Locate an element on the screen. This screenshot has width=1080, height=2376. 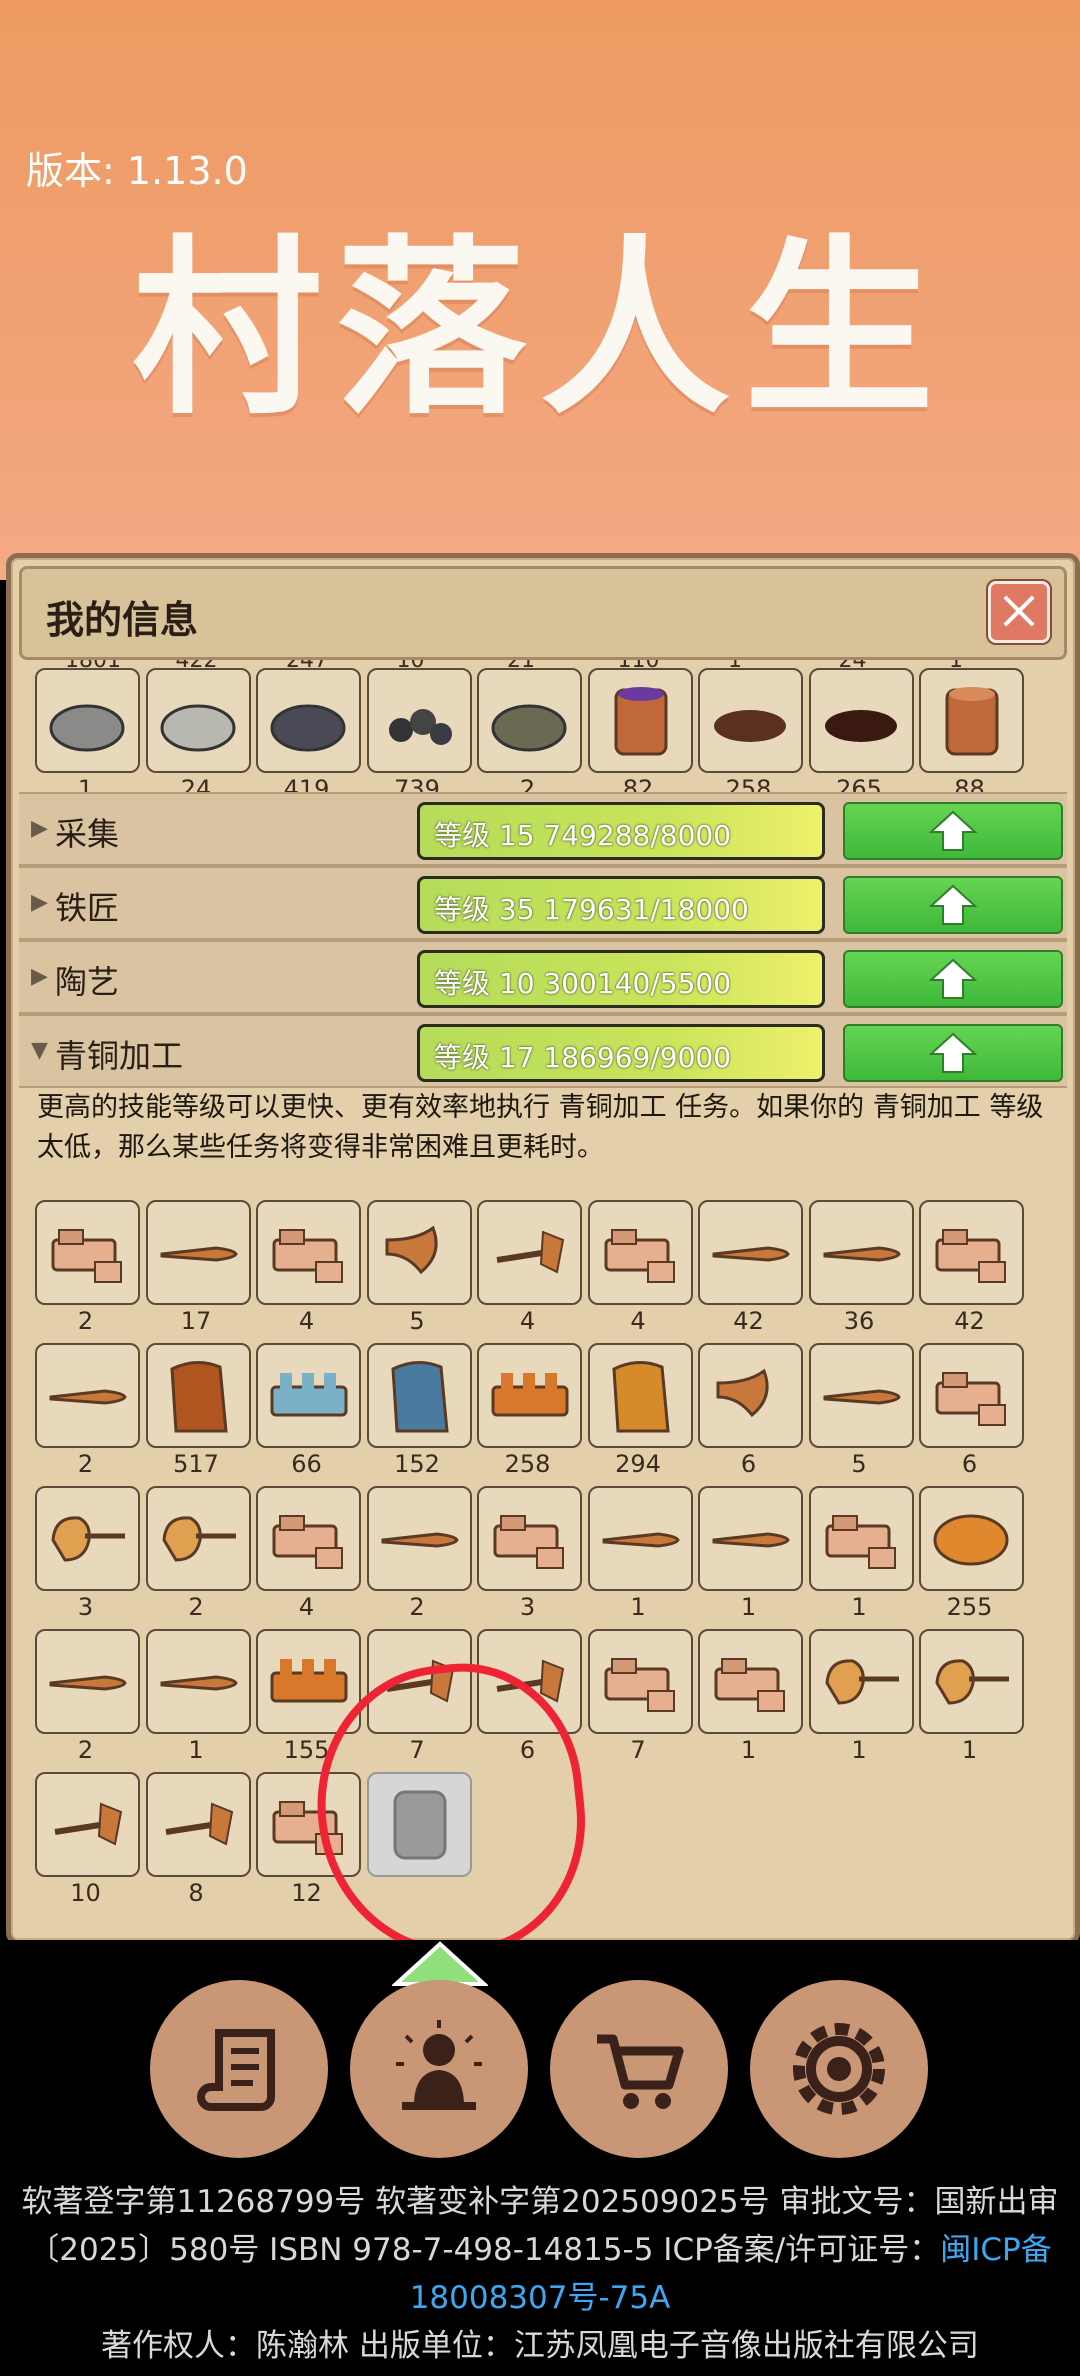
skill-progress-bar: 等级 15 749288/8000 is located at coordinates (621, 831).